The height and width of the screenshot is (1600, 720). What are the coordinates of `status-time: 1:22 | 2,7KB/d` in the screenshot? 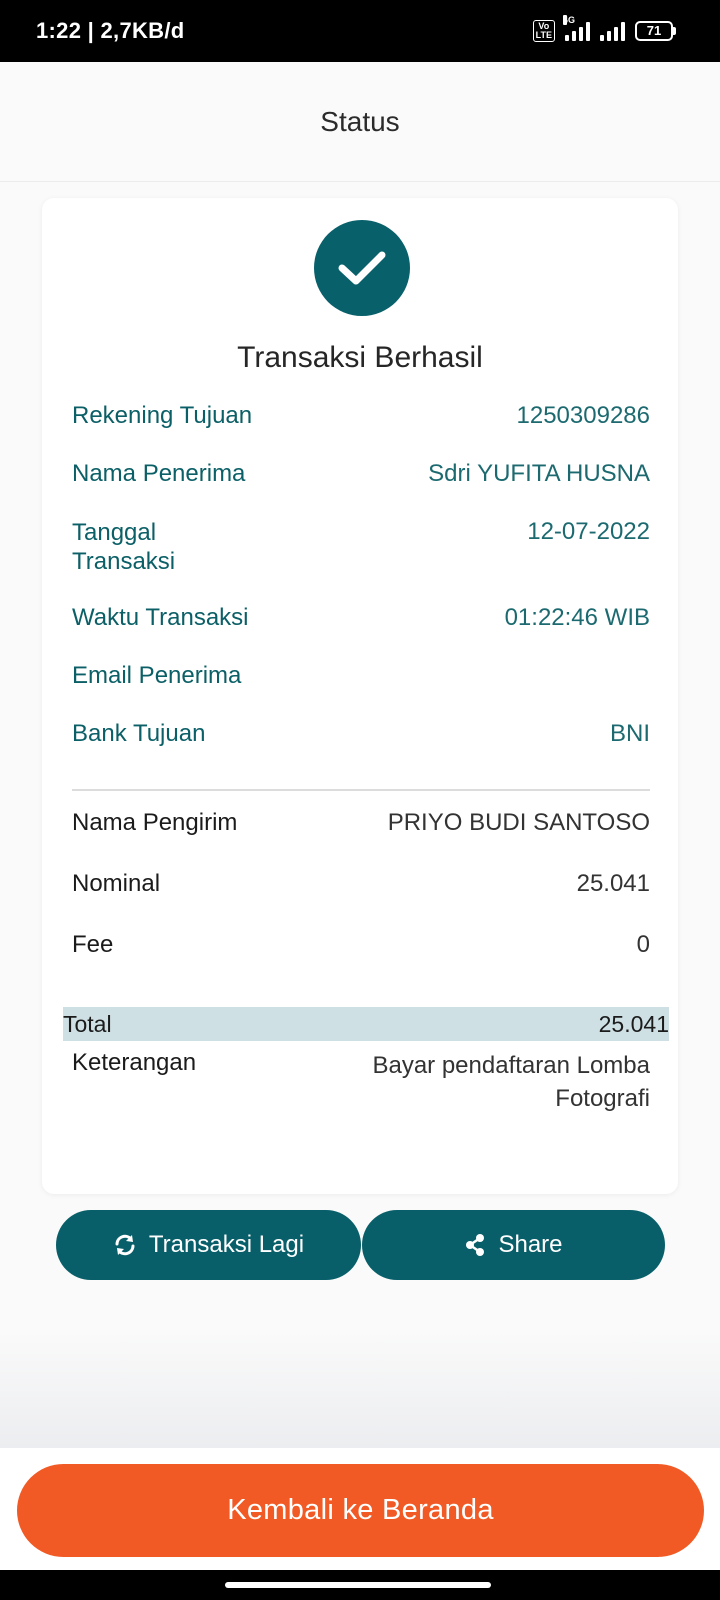 It's located at (110, 30).